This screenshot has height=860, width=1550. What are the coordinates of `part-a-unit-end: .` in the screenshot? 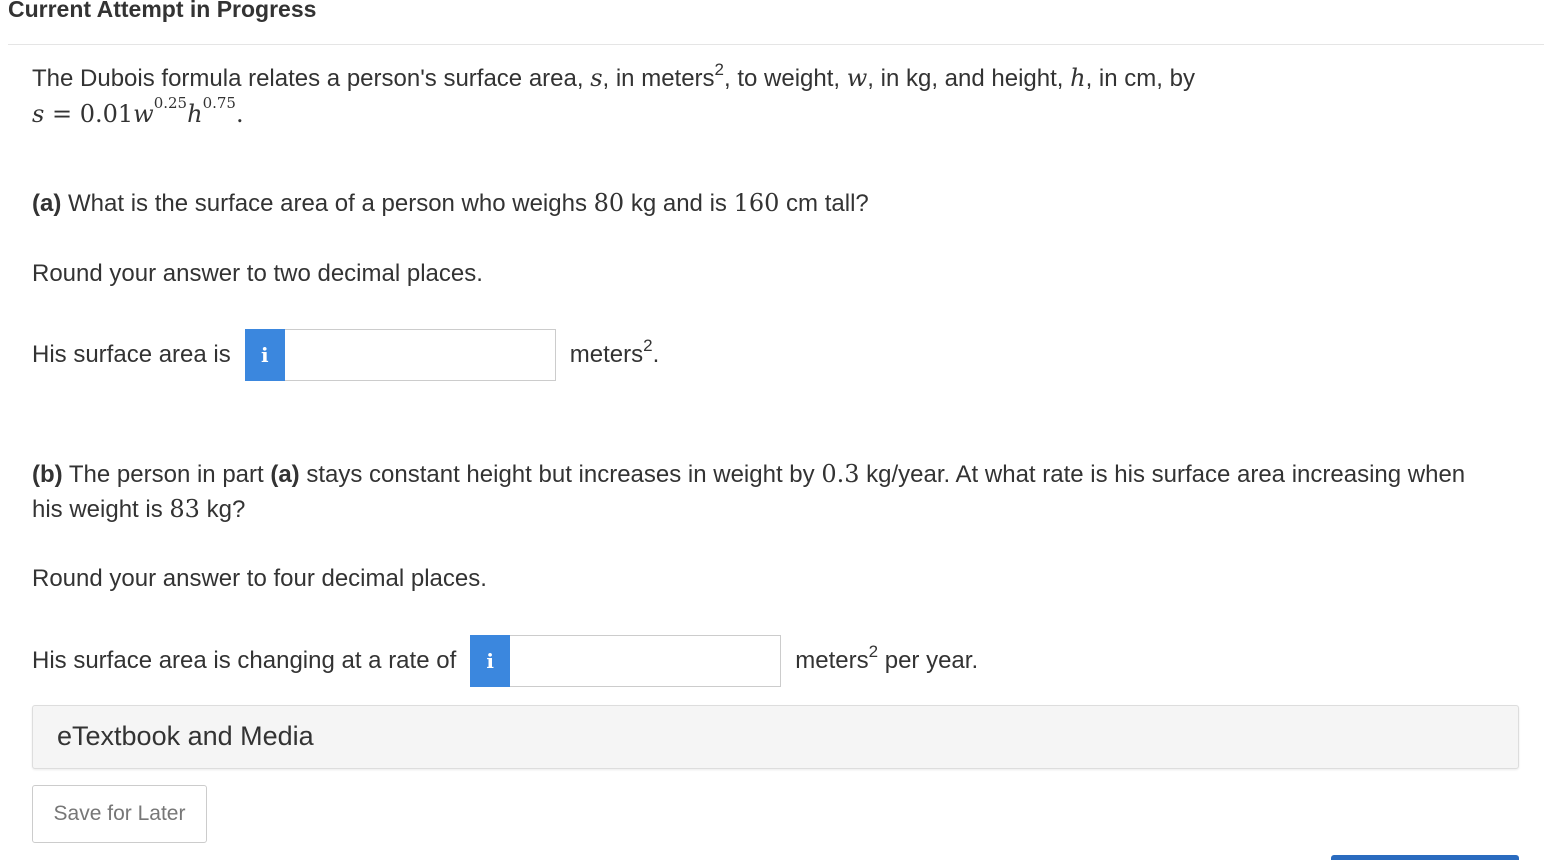 It's located at (656, 354).